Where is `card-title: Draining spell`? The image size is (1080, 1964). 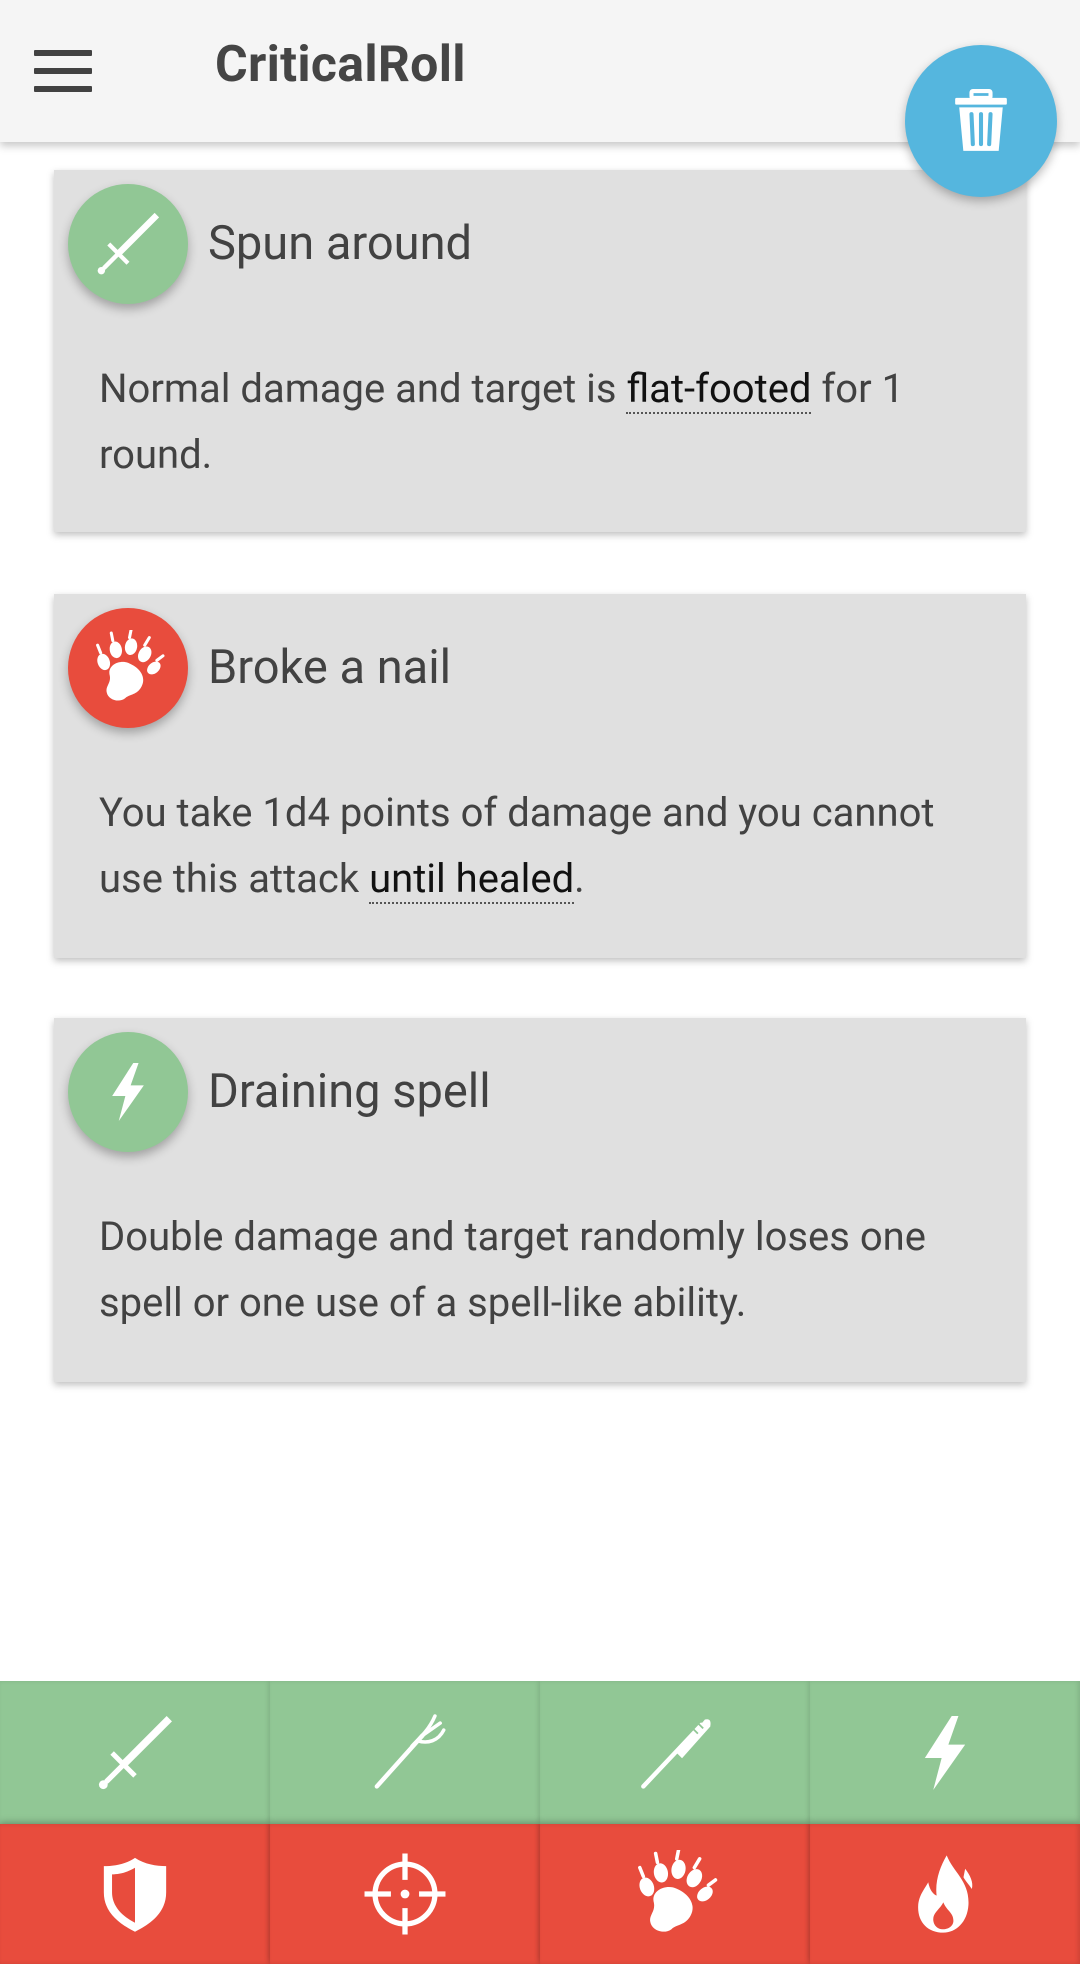 card-title: Draining spell is located at coordinates (349, 1091).